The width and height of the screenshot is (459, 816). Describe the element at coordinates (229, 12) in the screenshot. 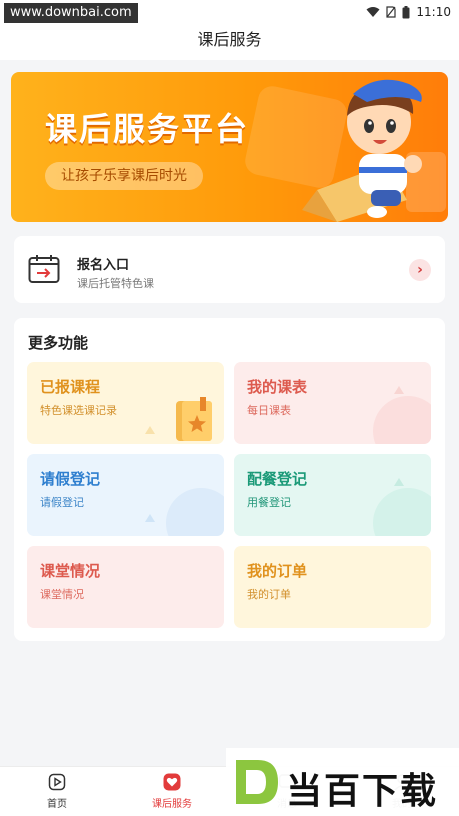

I see `status-bar: www.downbai.com 11:10` at that location.